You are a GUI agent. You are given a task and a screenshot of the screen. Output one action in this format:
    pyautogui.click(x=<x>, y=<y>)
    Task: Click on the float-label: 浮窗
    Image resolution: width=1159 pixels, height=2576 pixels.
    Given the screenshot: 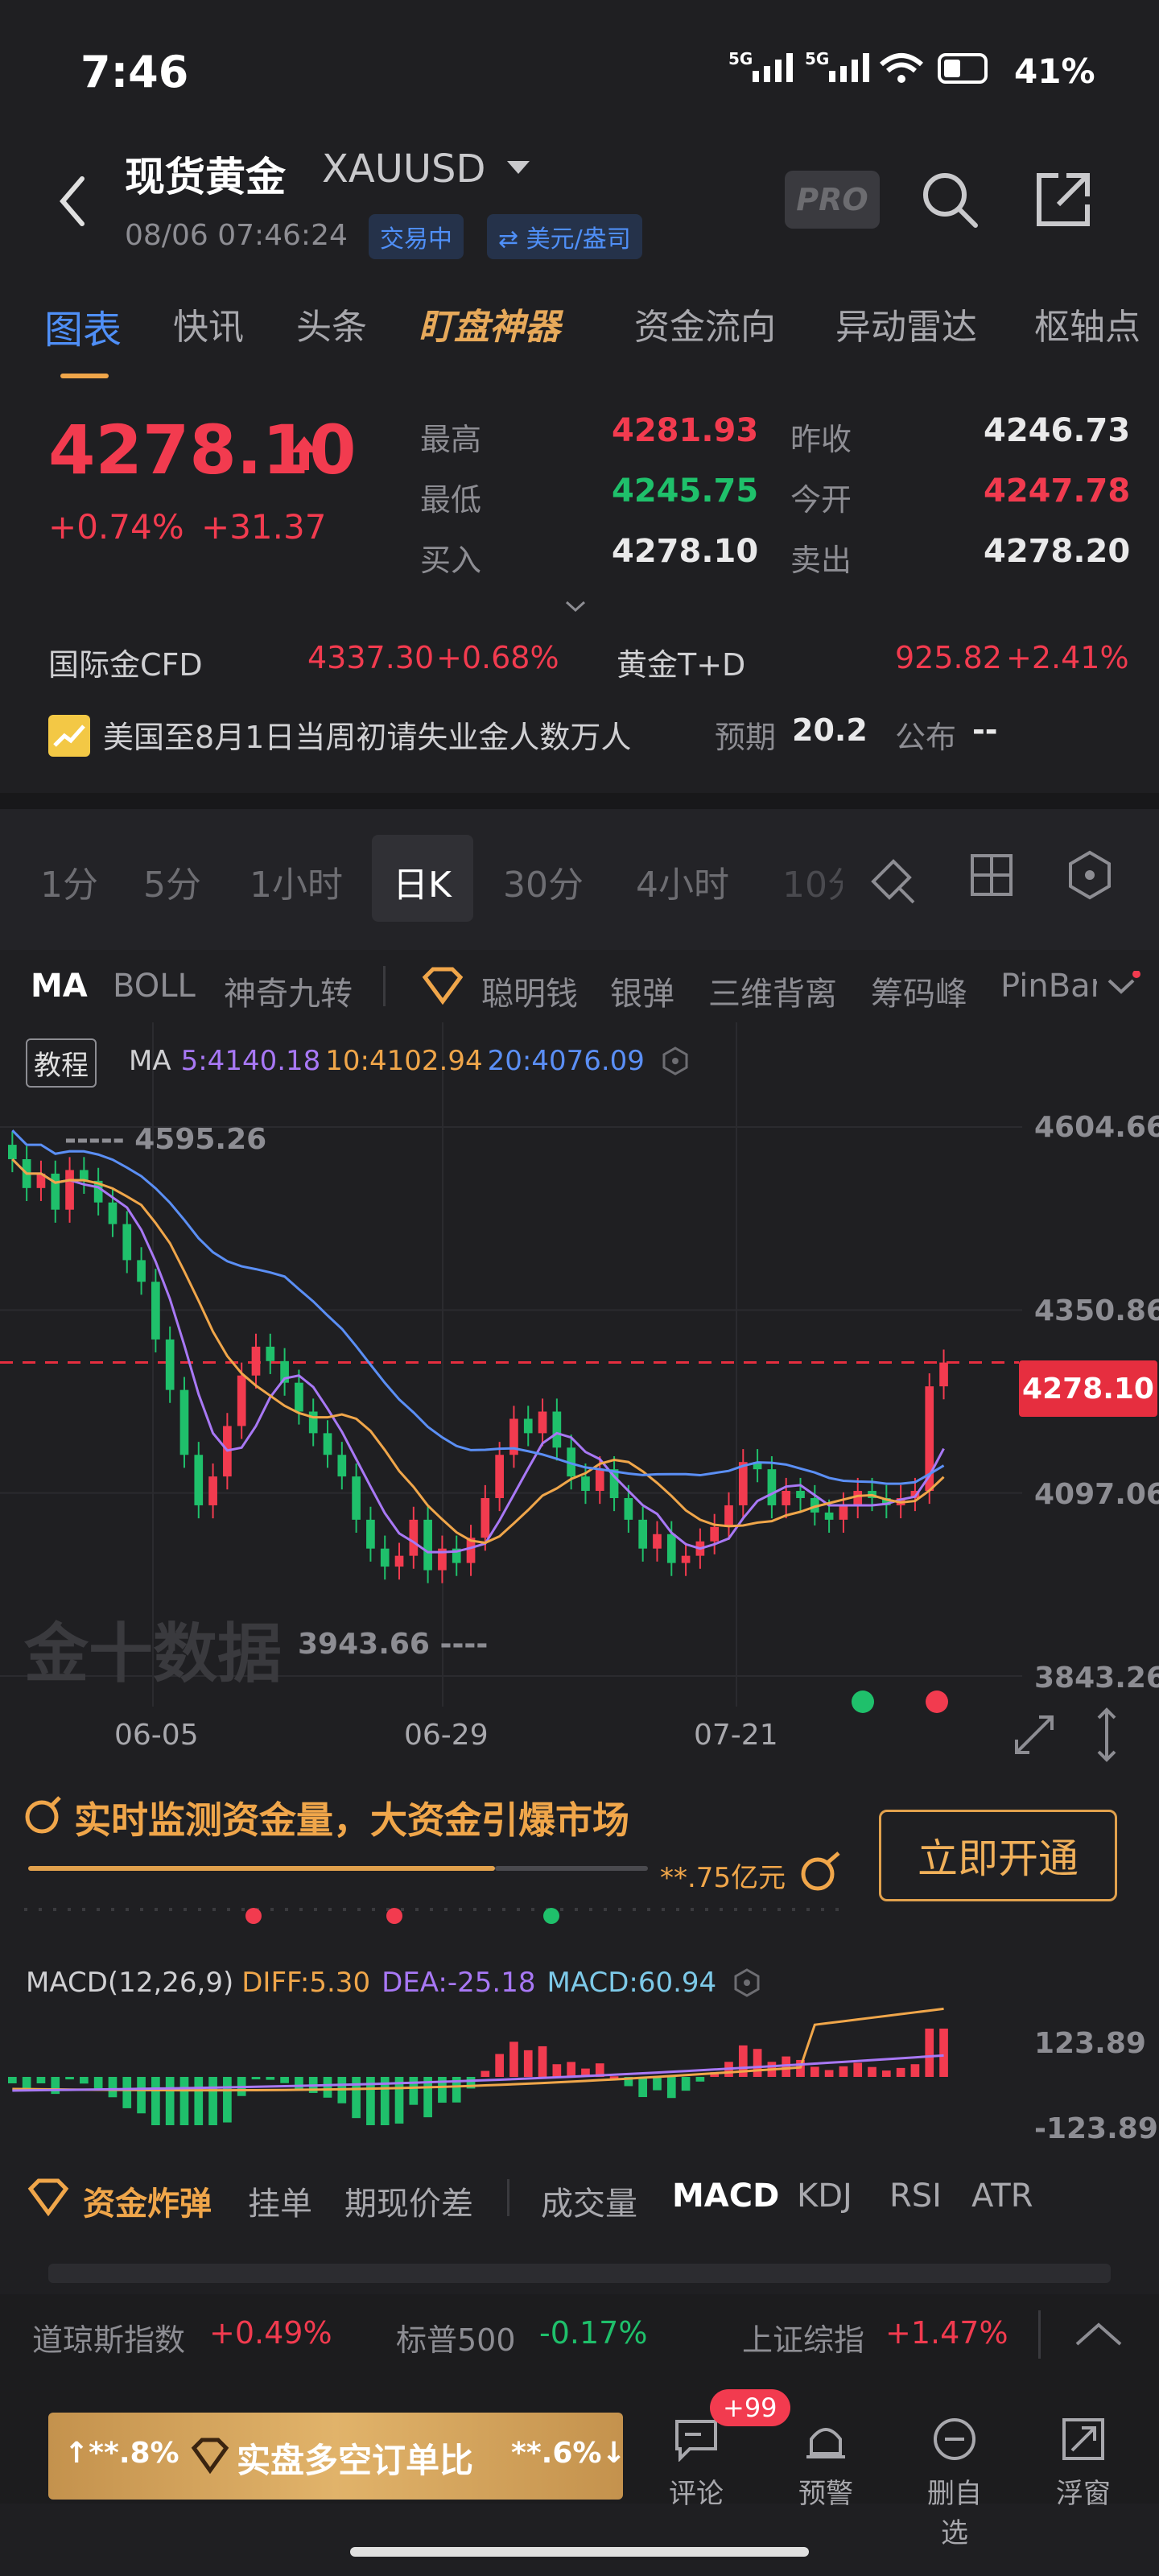 What is the action you would take?
    pyautogui.click(x=1083, y=2491)
    